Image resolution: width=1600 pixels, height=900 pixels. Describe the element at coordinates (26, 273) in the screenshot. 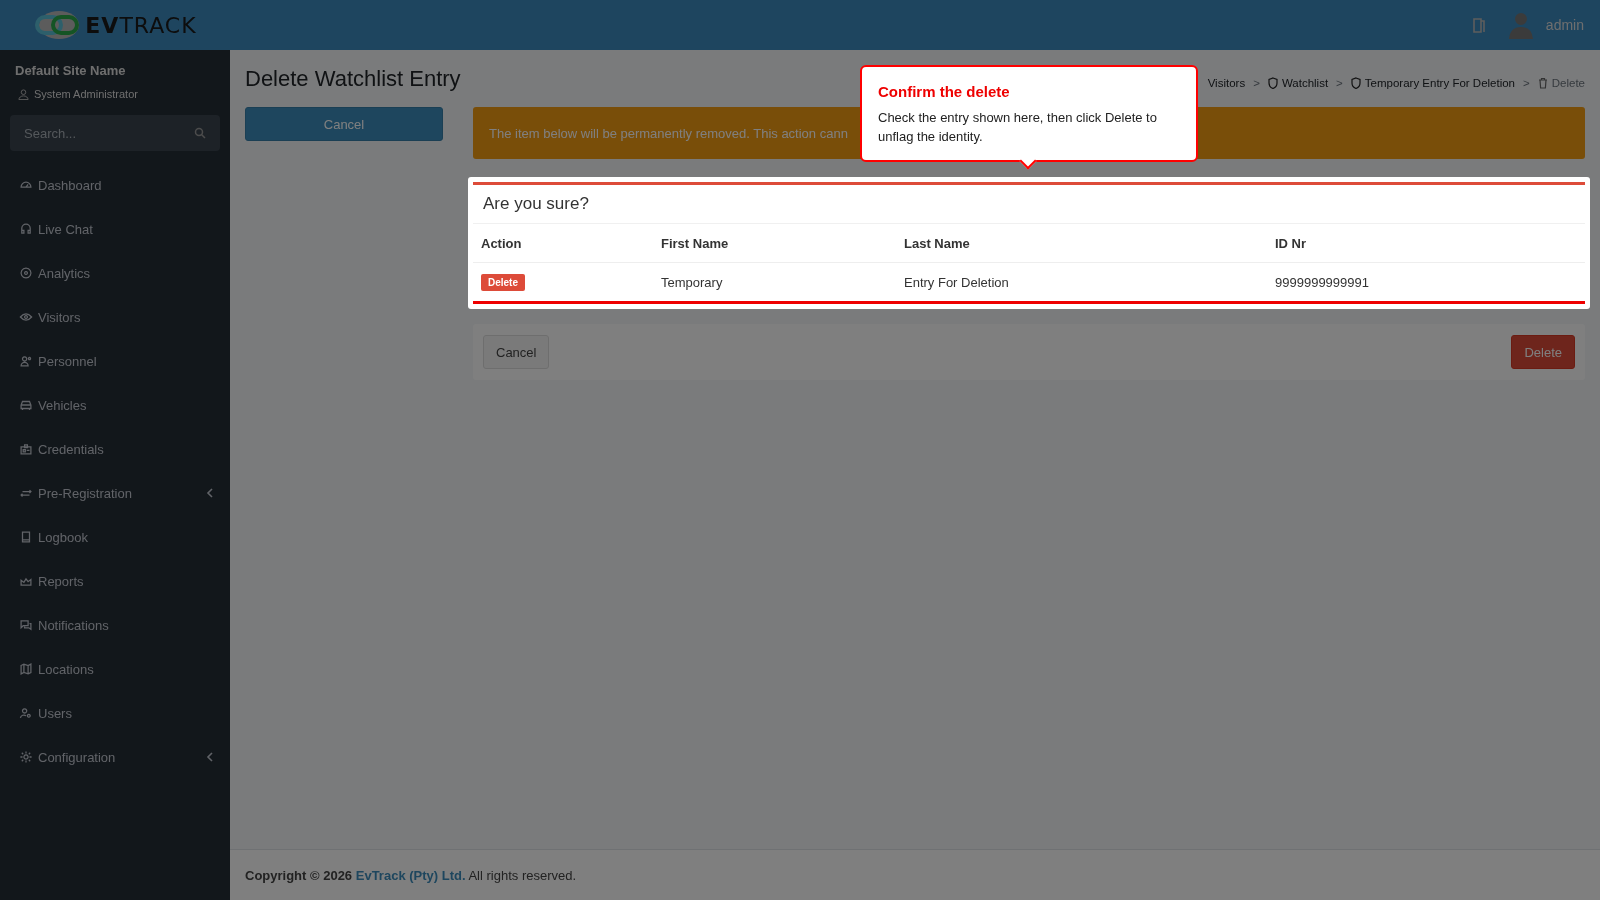

I see `target-icon` at that location.